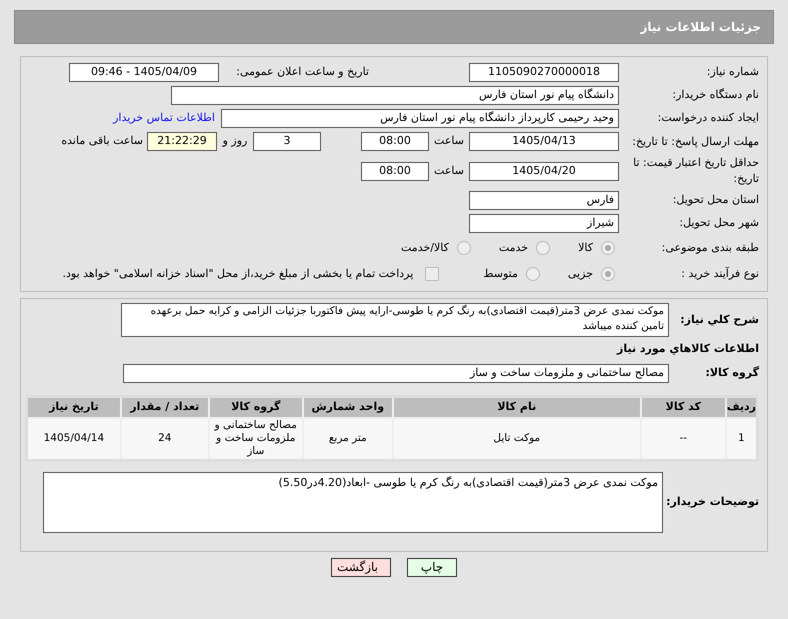 Image resolution: width=788 pixels, height=619 pixels. I want to click on section-title: اطلاعات کالاهاي مورد نياز, so click(687, 349).